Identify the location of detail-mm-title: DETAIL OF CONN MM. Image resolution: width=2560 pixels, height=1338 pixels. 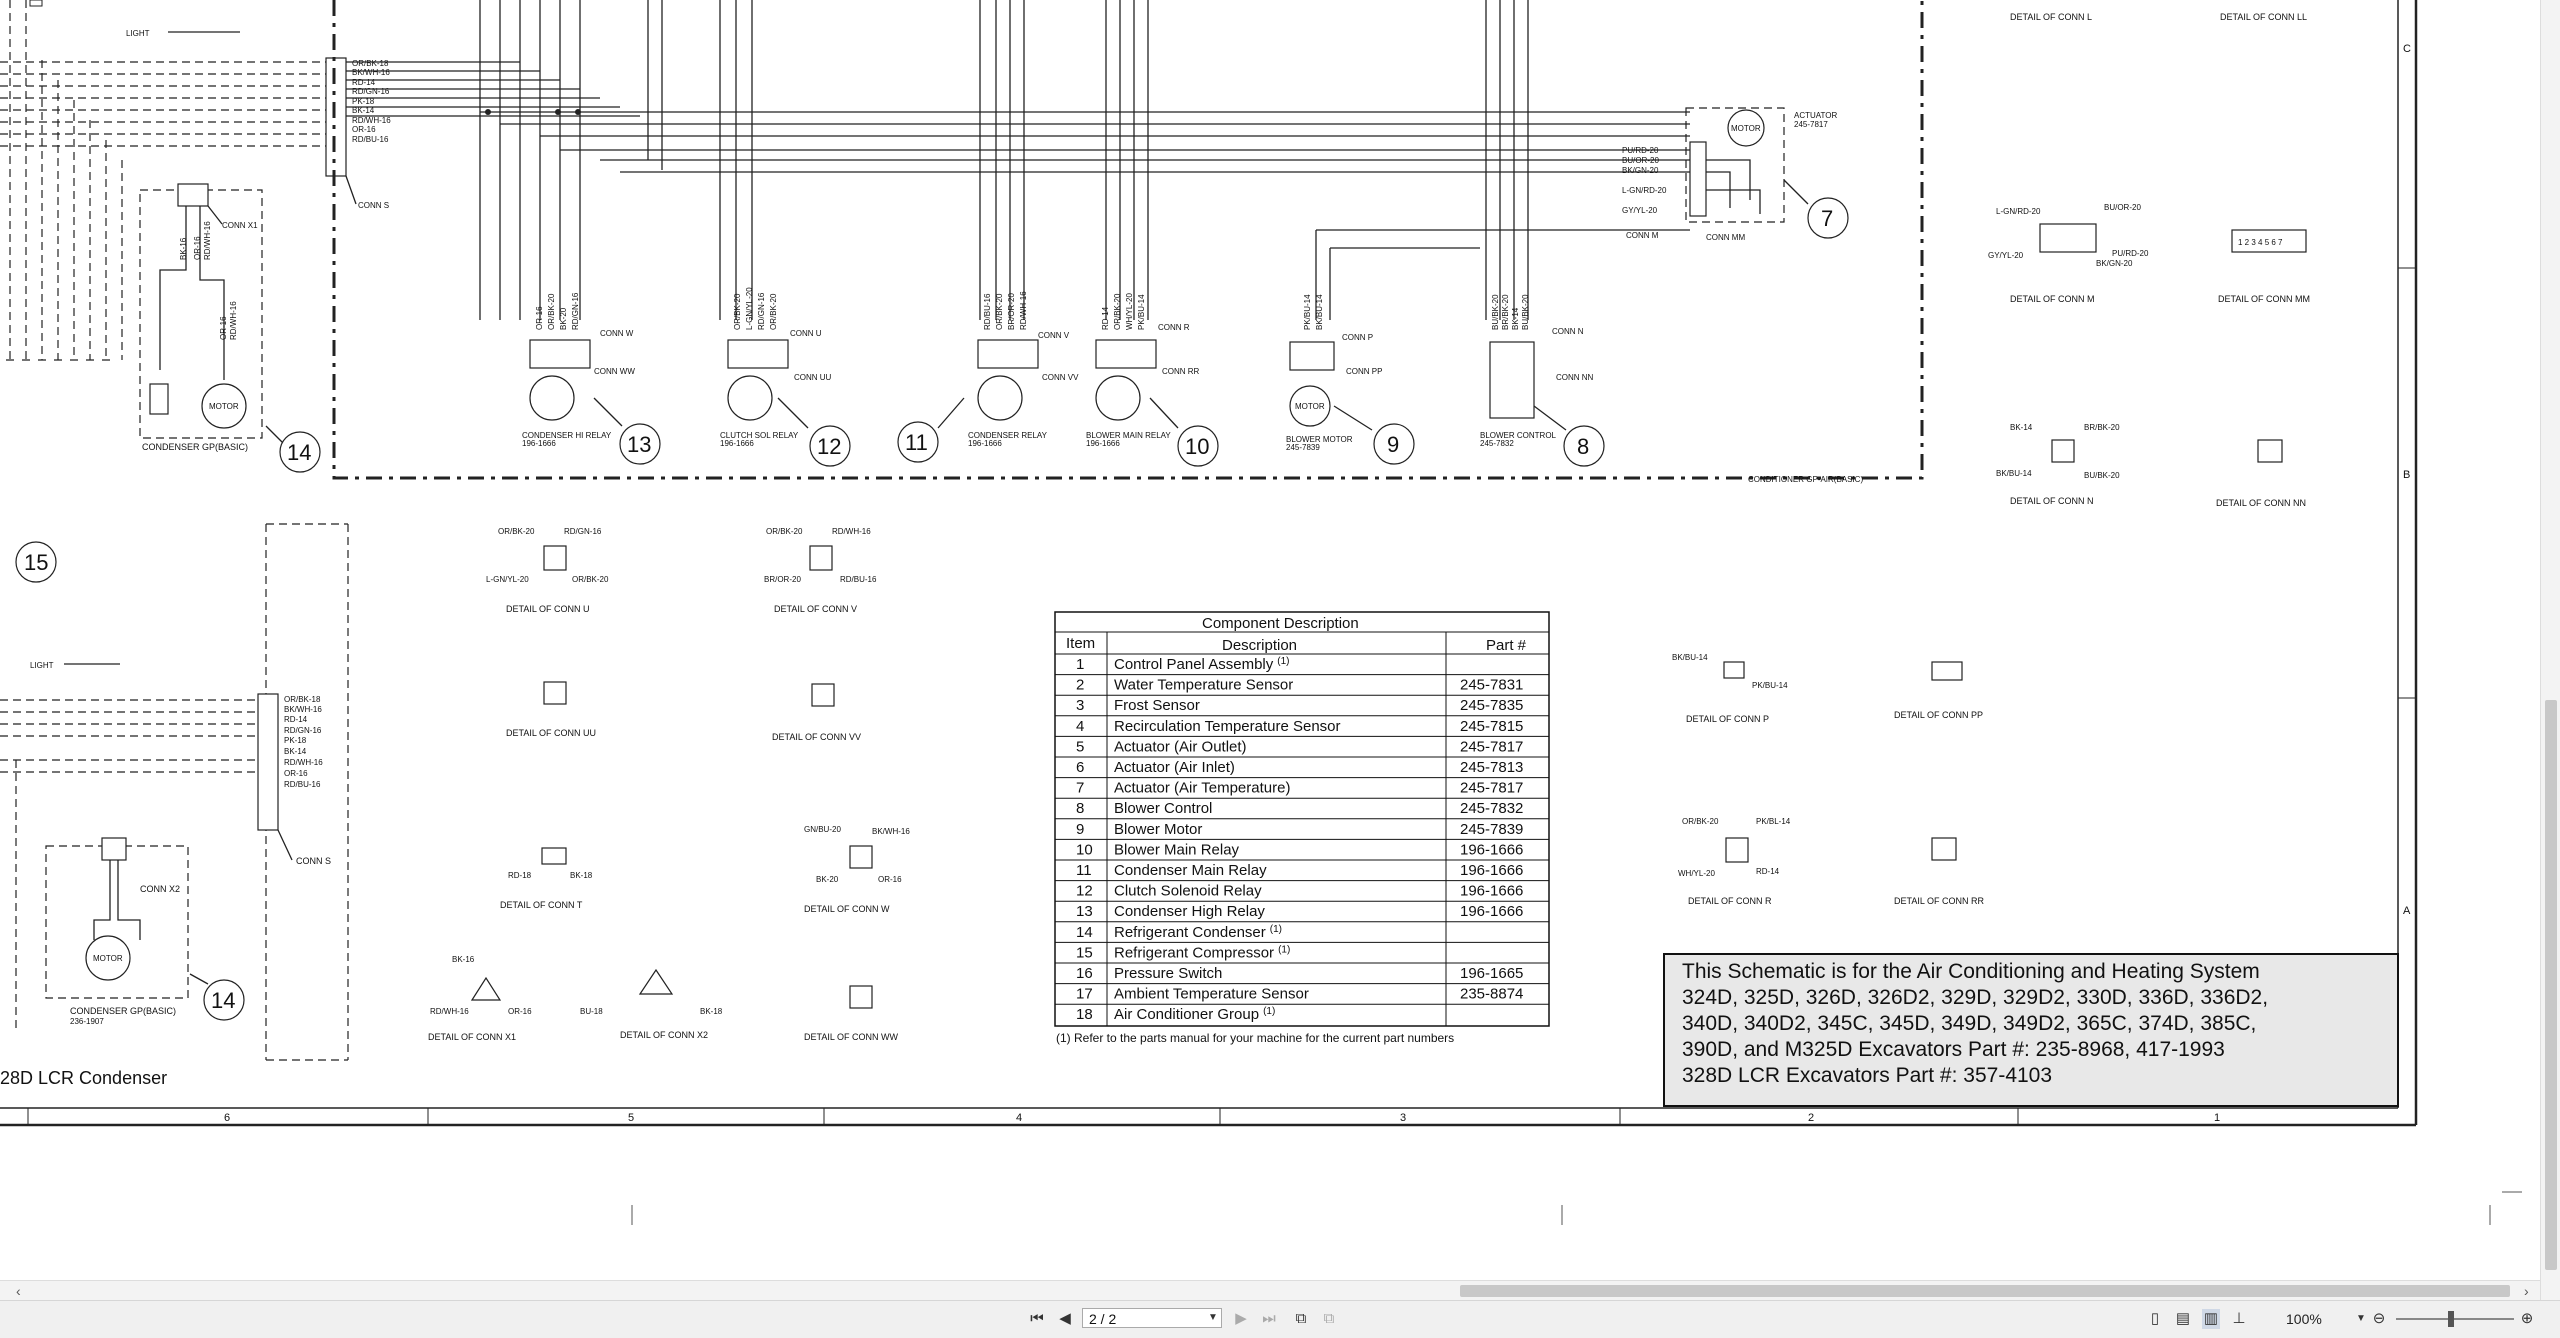
(2264, 299).